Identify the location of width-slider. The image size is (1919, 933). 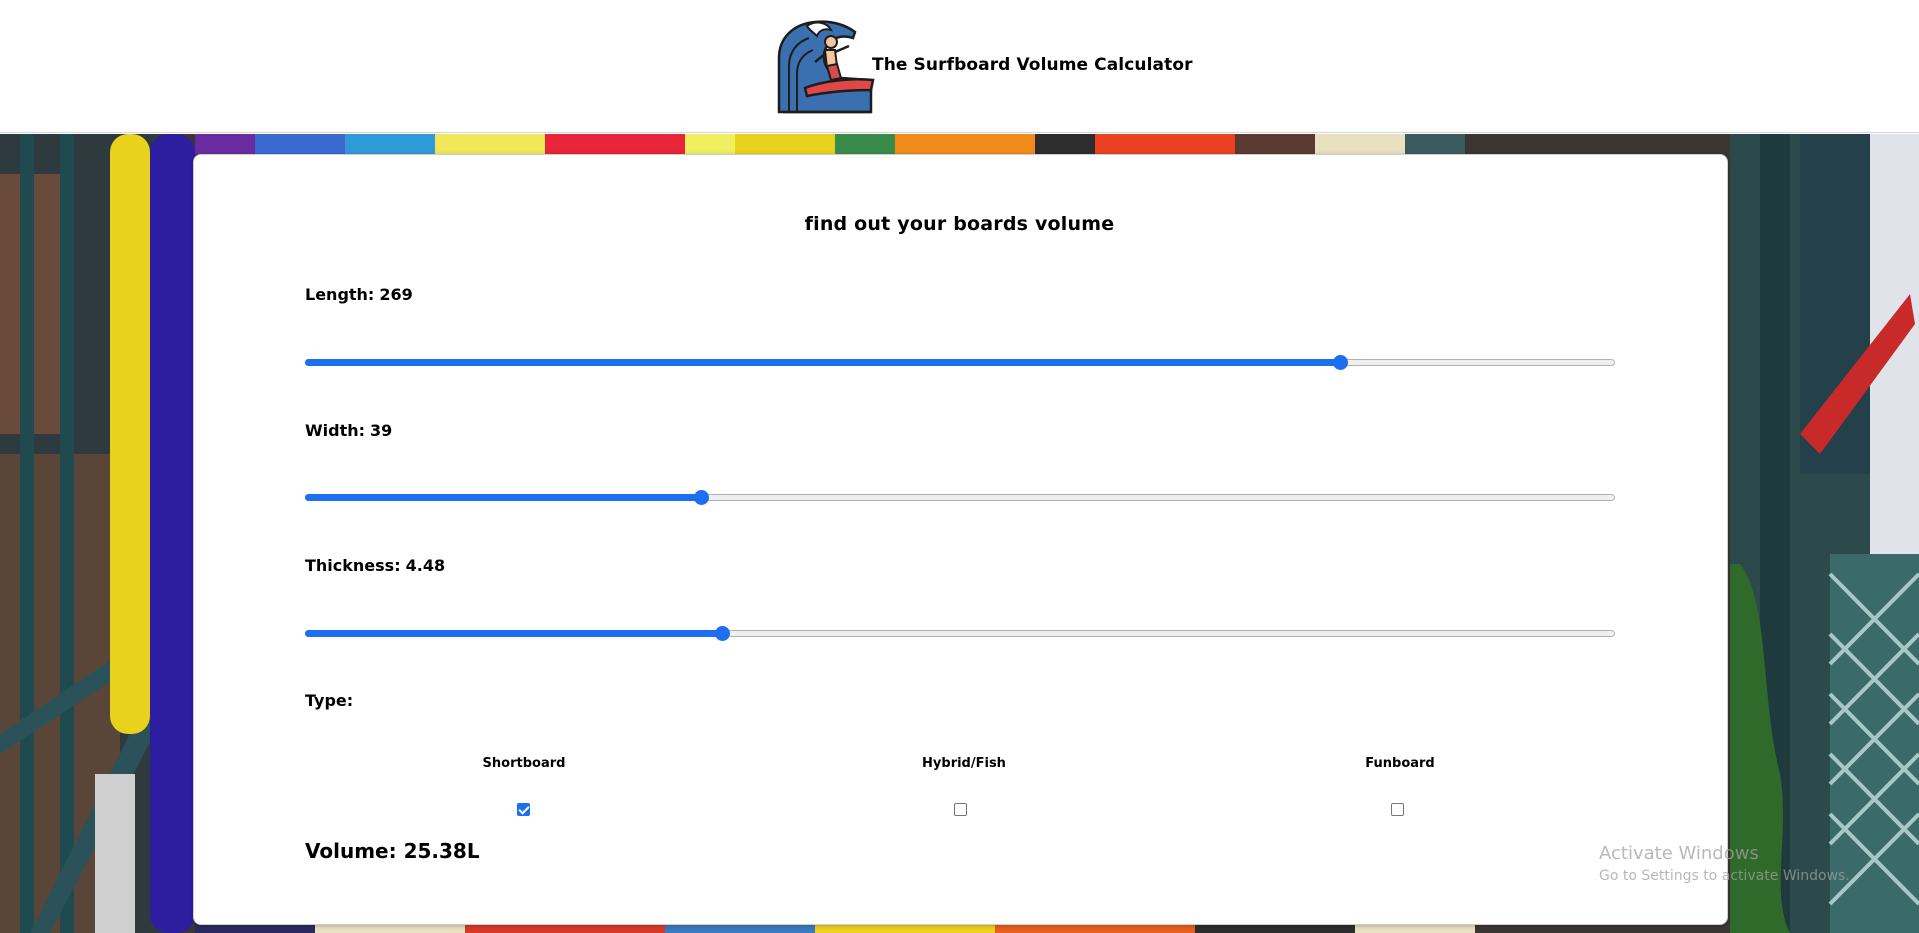
(960, 497).